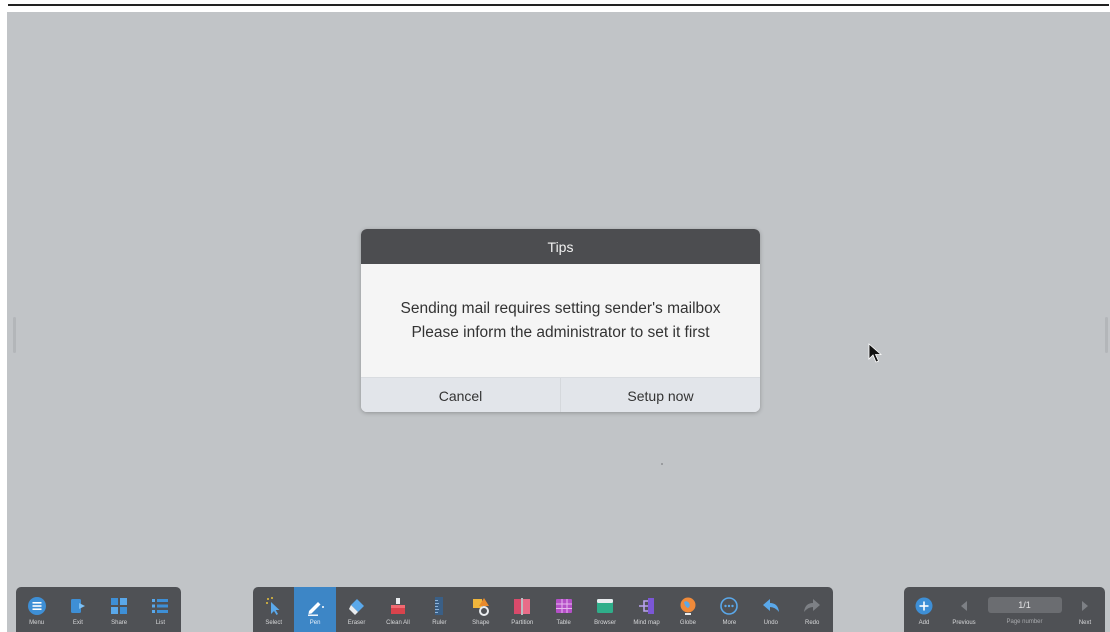 The image size is (1110, 632). I want to click on menu-button: Menu, so click(36, 609).